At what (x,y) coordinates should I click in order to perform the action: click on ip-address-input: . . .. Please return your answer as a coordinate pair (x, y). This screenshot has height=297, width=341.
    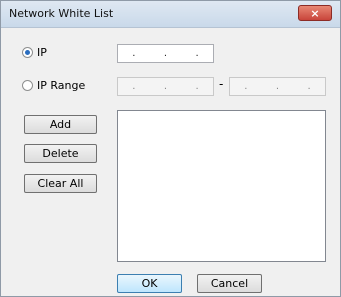
    Looking at the image, I should click on (165, 53).